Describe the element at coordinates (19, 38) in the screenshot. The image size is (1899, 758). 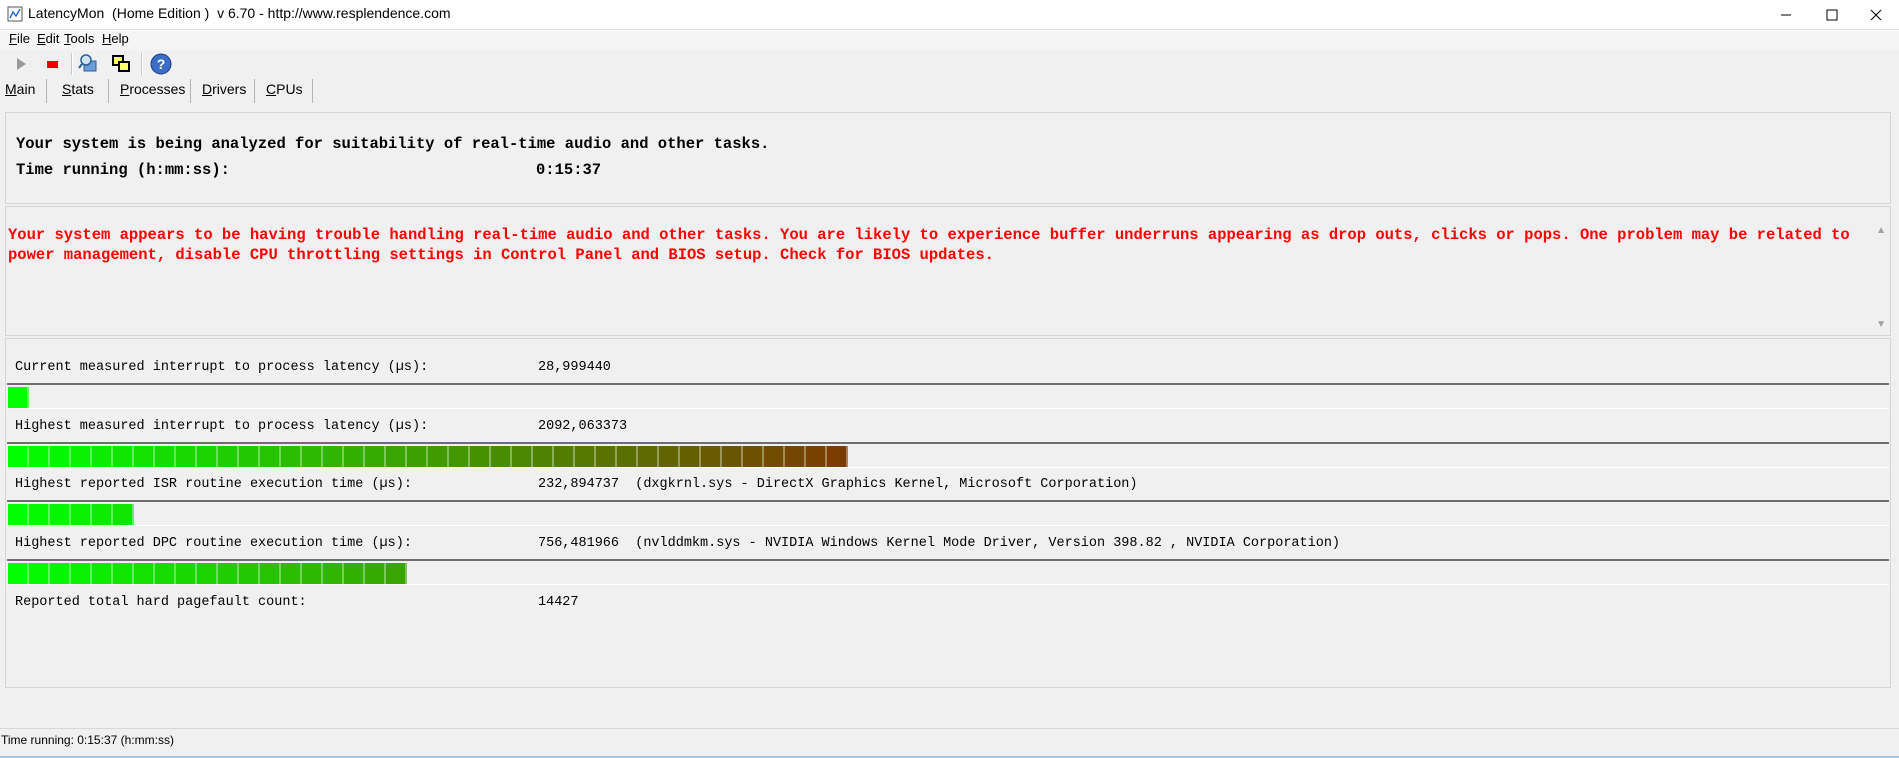
I see `menu-file: File` at that location.